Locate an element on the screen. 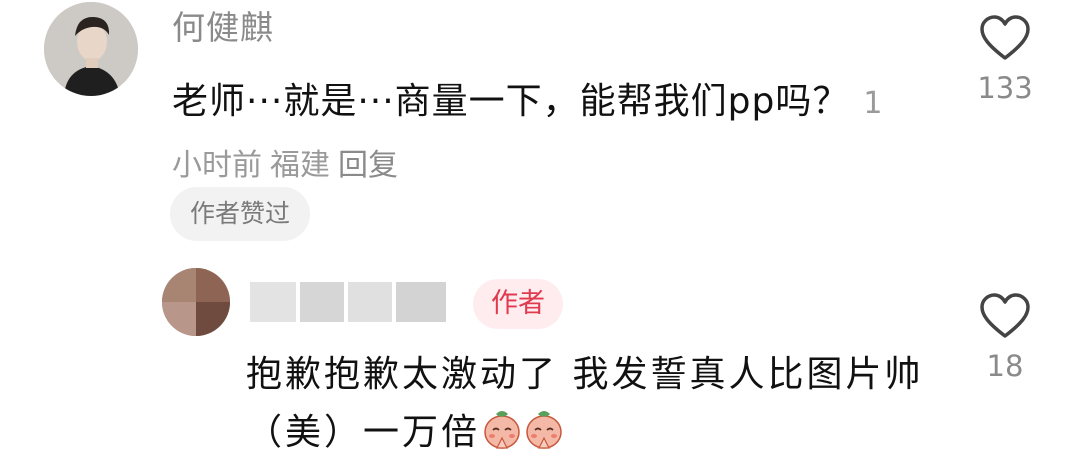 The height and width of the screenshot is (464, 1079). comment-like-count: 133 is located at coordinates (1005, 88).